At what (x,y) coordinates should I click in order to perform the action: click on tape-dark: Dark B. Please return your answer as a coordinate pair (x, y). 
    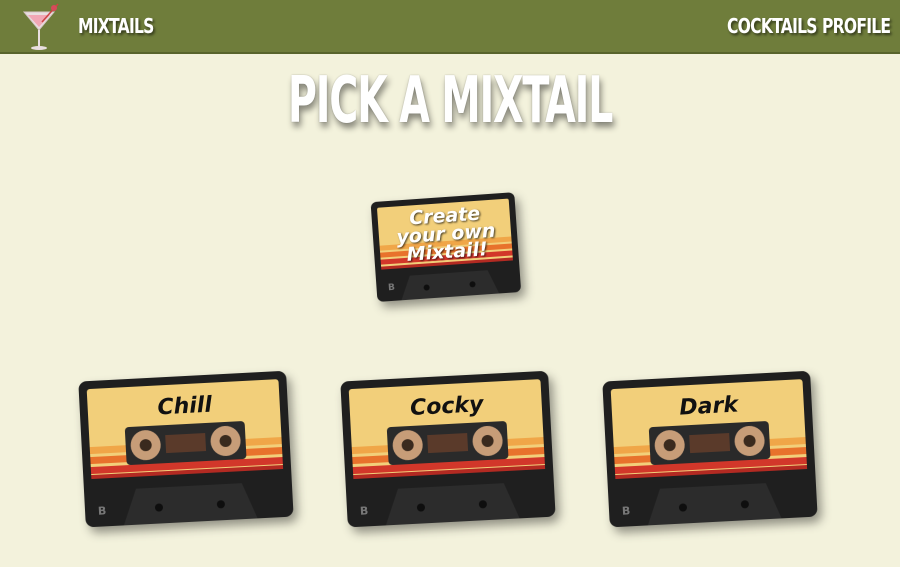
    Looking at the image, I should click on (711, 450).